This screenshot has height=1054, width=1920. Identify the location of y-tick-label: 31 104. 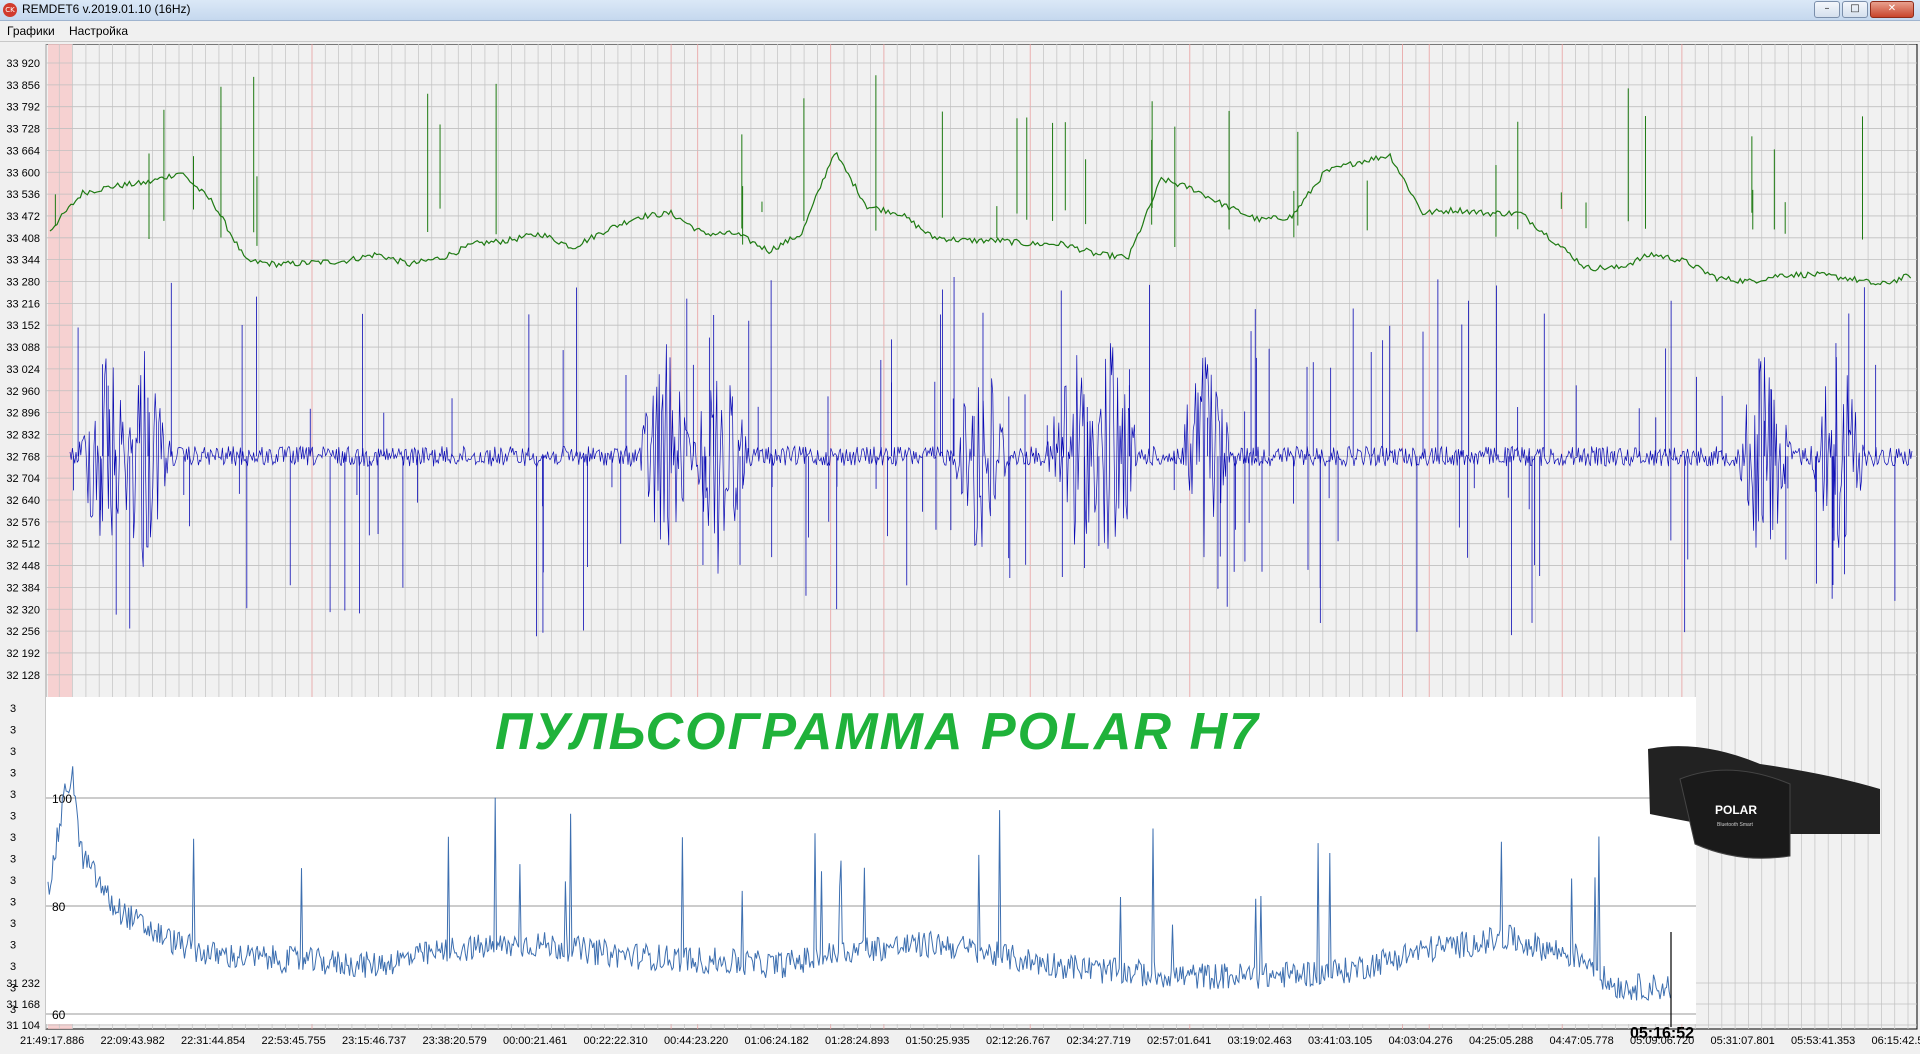
(23, 1026).